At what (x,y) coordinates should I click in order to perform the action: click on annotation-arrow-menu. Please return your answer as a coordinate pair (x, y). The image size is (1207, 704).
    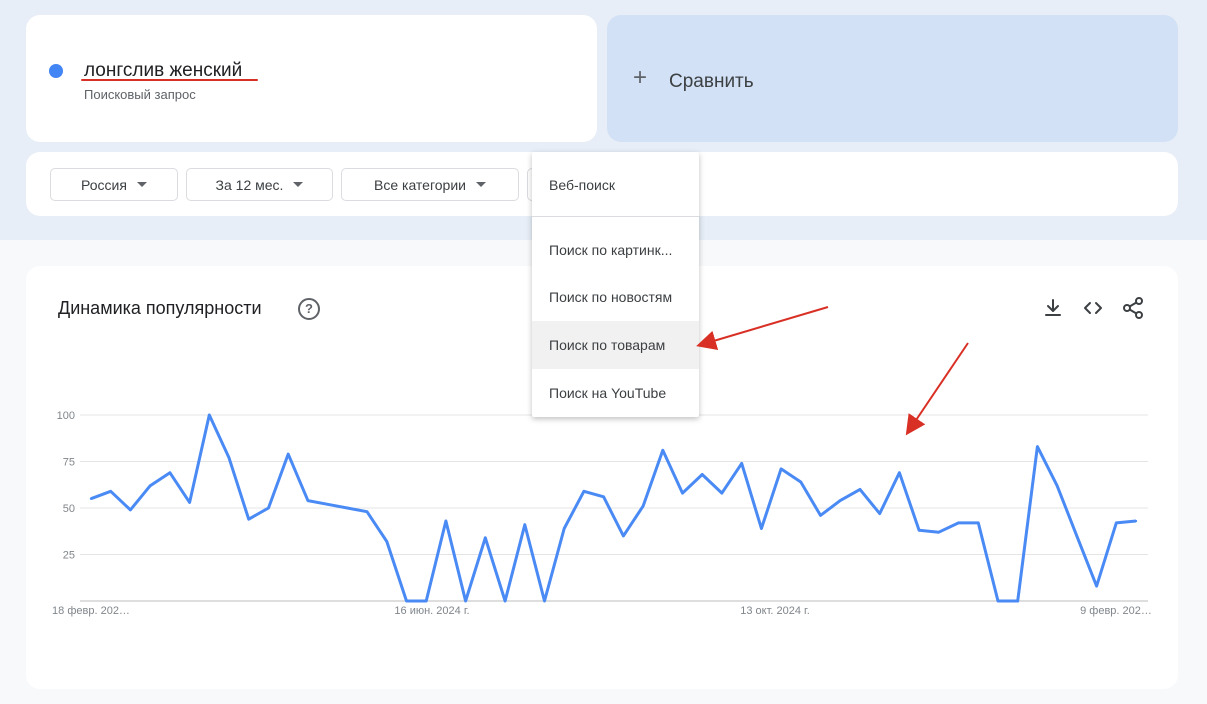
    Looking at the image, I should click on (762, 328).